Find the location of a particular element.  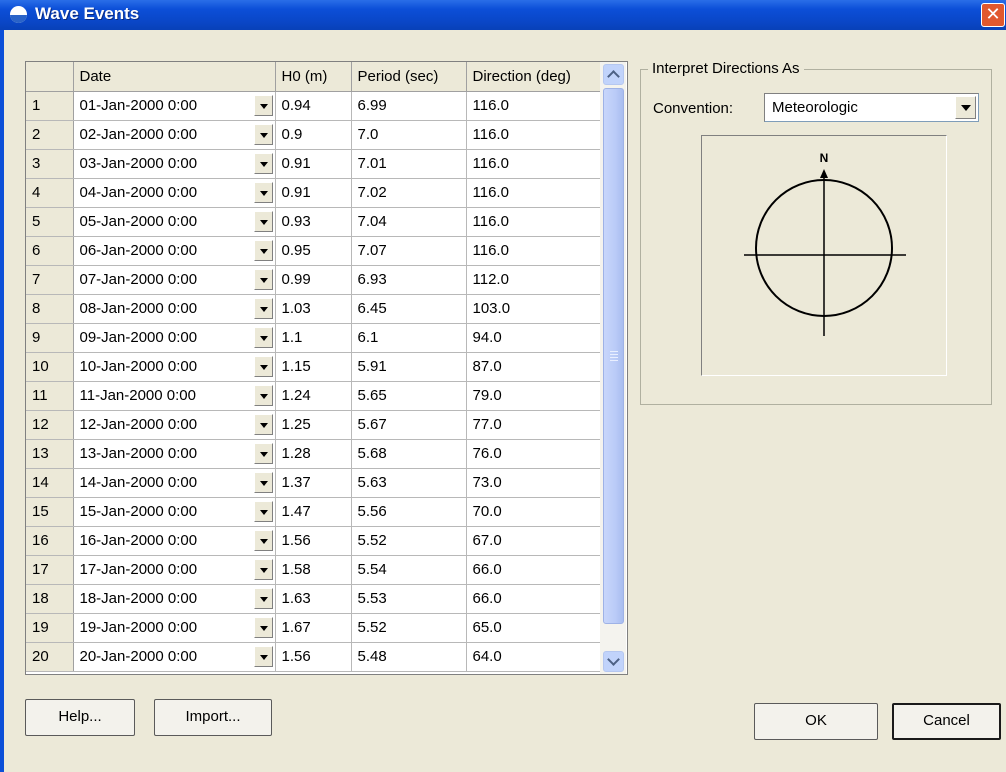

date-cell: 14-Jan-2000 0:00 is located at coordinates (174, 483).